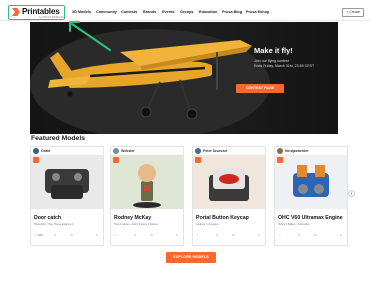 The height and width of the screenshot is (281, 370). I want to click on keycap-icon, so click(229, 185).